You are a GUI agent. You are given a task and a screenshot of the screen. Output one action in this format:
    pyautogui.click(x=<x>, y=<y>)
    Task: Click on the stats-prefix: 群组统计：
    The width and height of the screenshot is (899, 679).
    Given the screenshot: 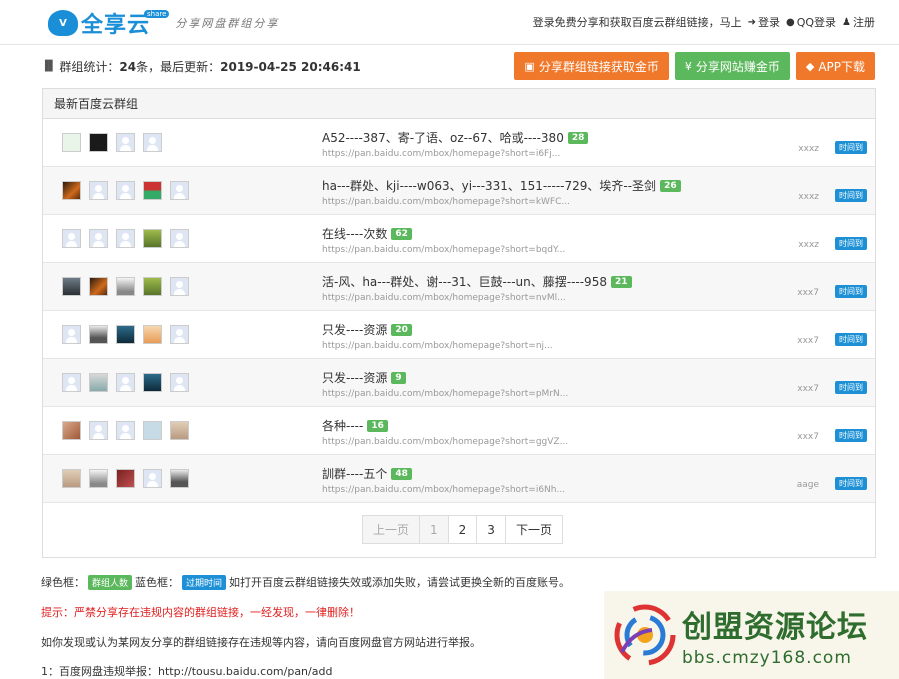 What is the action you would take?
    pyautogui.click(x=89, y=67)
    